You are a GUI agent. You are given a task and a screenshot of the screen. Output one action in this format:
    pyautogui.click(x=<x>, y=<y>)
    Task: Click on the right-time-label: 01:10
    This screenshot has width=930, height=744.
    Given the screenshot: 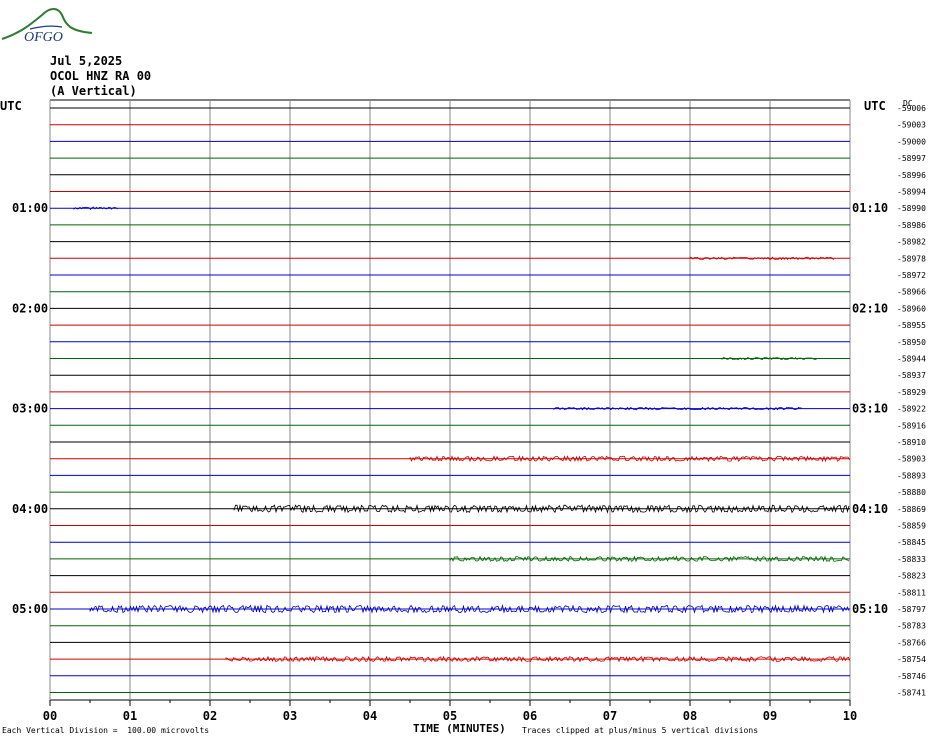 What is the action you would take?
    pyautogui.click(x=870, y=208)
    